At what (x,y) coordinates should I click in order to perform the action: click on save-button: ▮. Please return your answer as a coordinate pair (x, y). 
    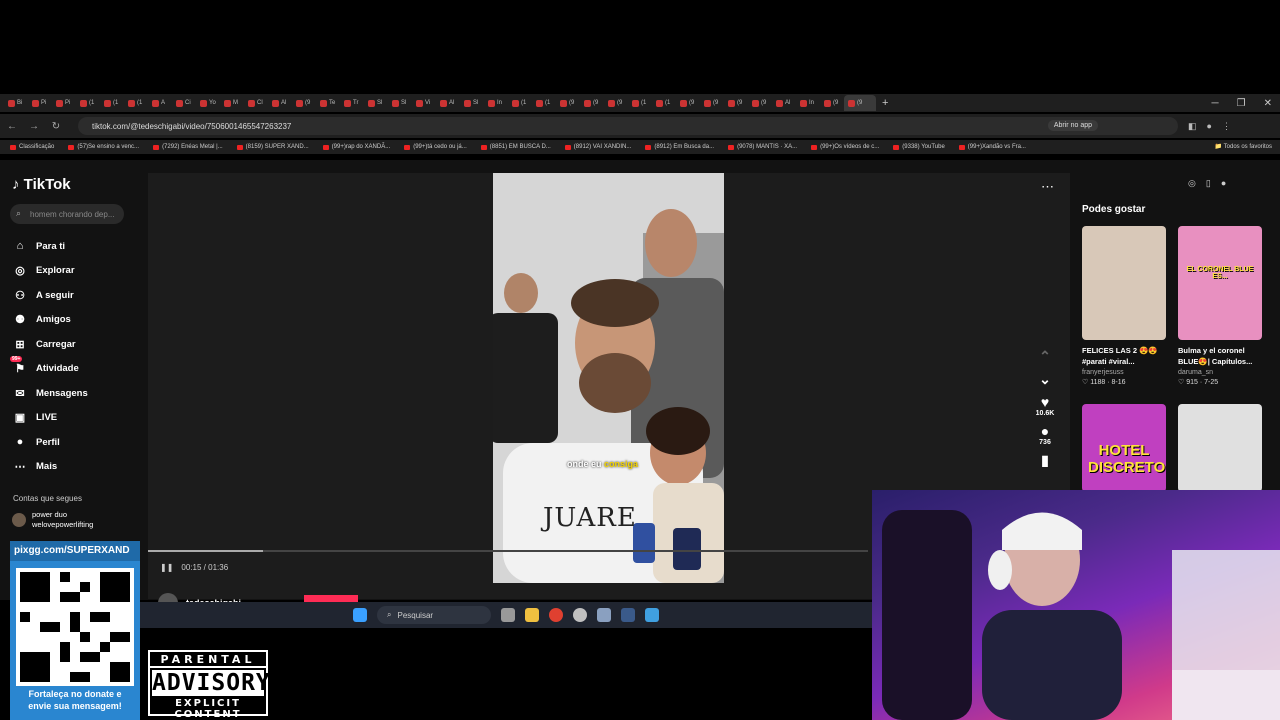
    Looking at the image, I should click on (1045, 460).